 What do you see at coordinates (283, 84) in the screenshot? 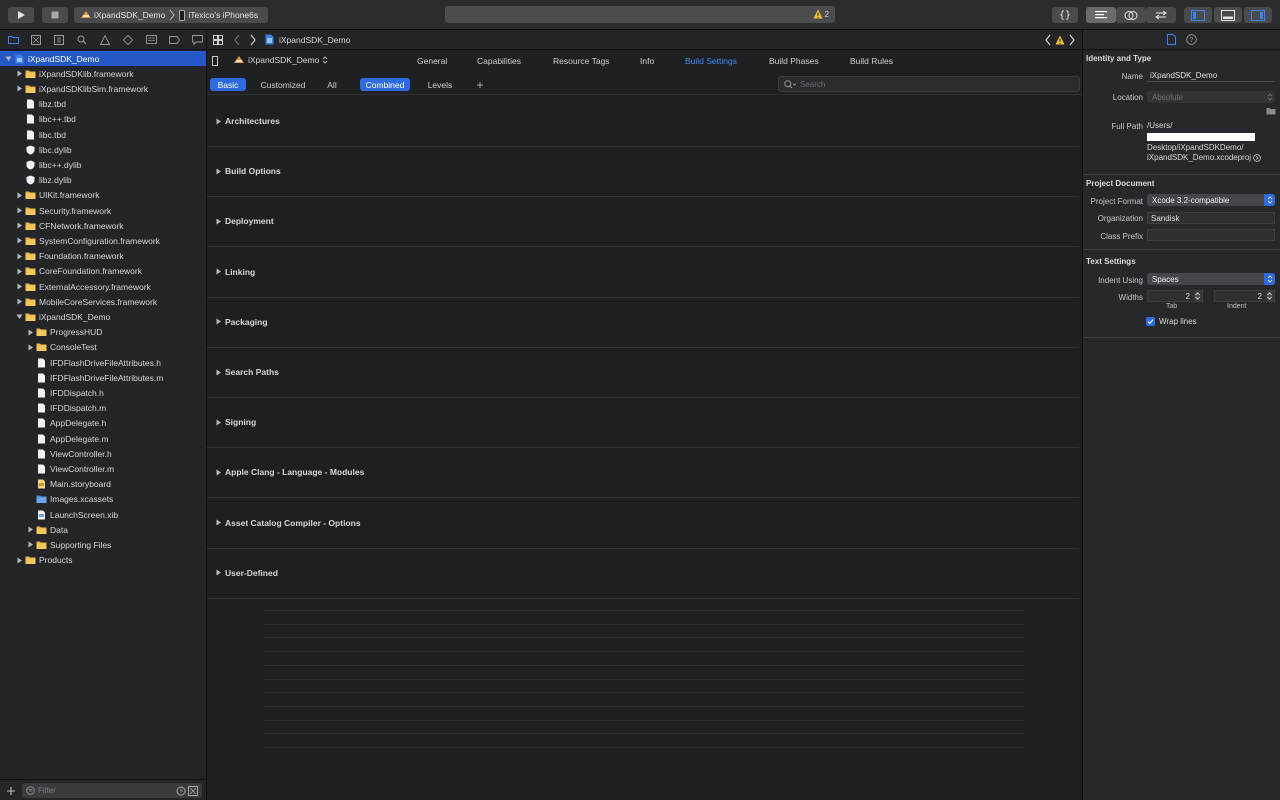
I see `customized-filter-button: Customized` at bounding box center [283, 84].